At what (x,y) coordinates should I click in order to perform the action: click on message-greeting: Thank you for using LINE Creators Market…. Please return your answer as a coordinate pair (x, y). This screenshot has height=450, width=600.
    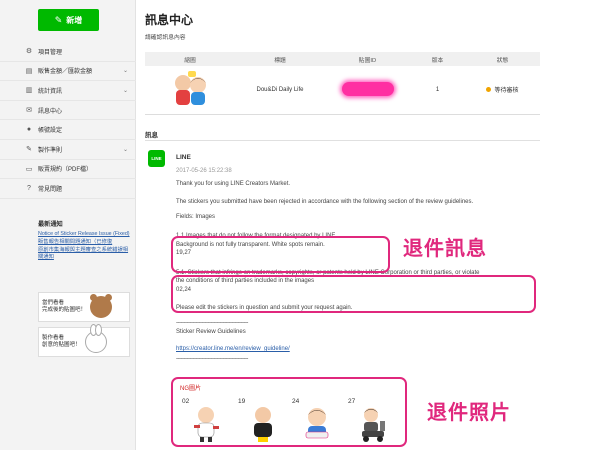
    Looking at the image, I should click on (233, 184).